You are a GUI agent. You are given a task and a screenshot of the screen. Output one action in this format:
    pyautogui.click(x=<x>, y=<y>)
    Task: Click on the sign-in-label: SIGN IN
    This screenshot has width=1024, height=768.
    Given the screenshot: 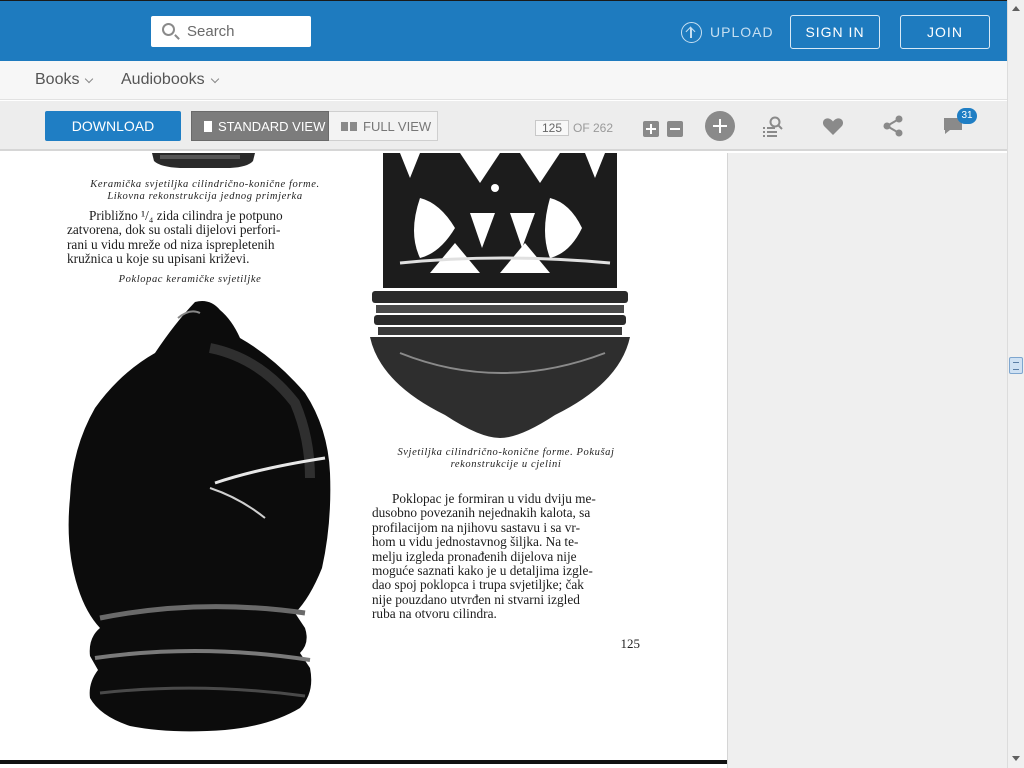 What is the action you would take?
    pyautogui.click(x=835, y=32)
    